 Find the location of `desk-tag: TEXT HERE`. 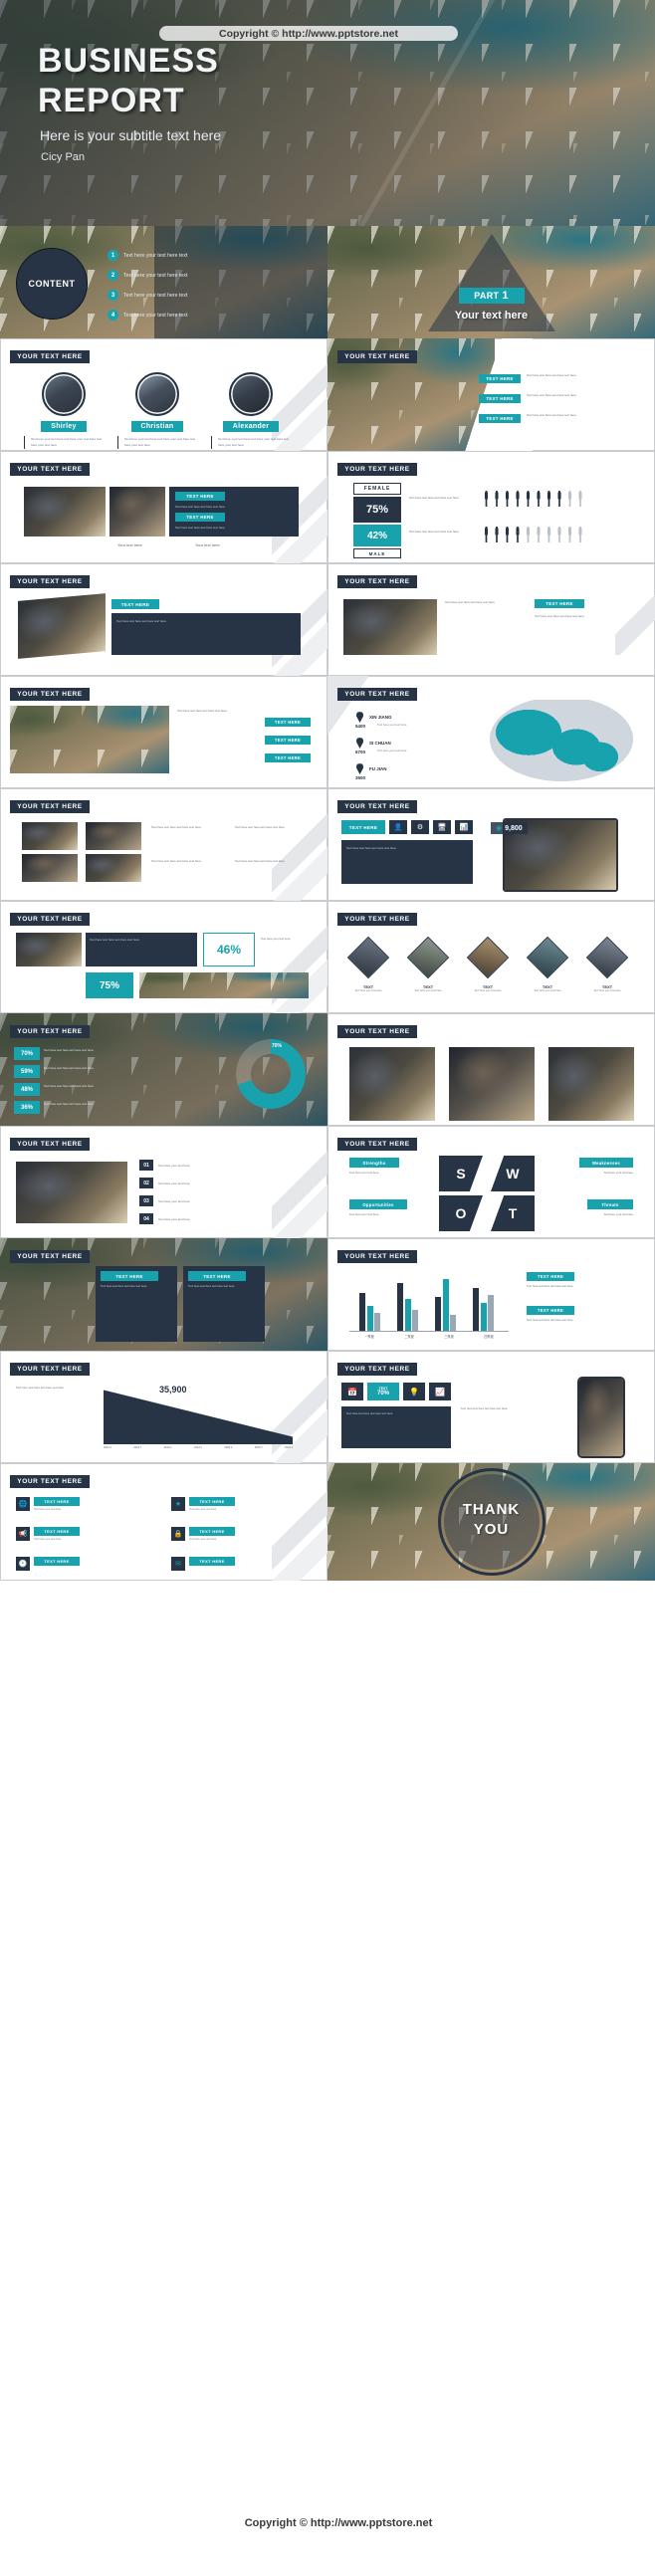

desk-tag: TEXT HERE is located at coordinates (135, 604).